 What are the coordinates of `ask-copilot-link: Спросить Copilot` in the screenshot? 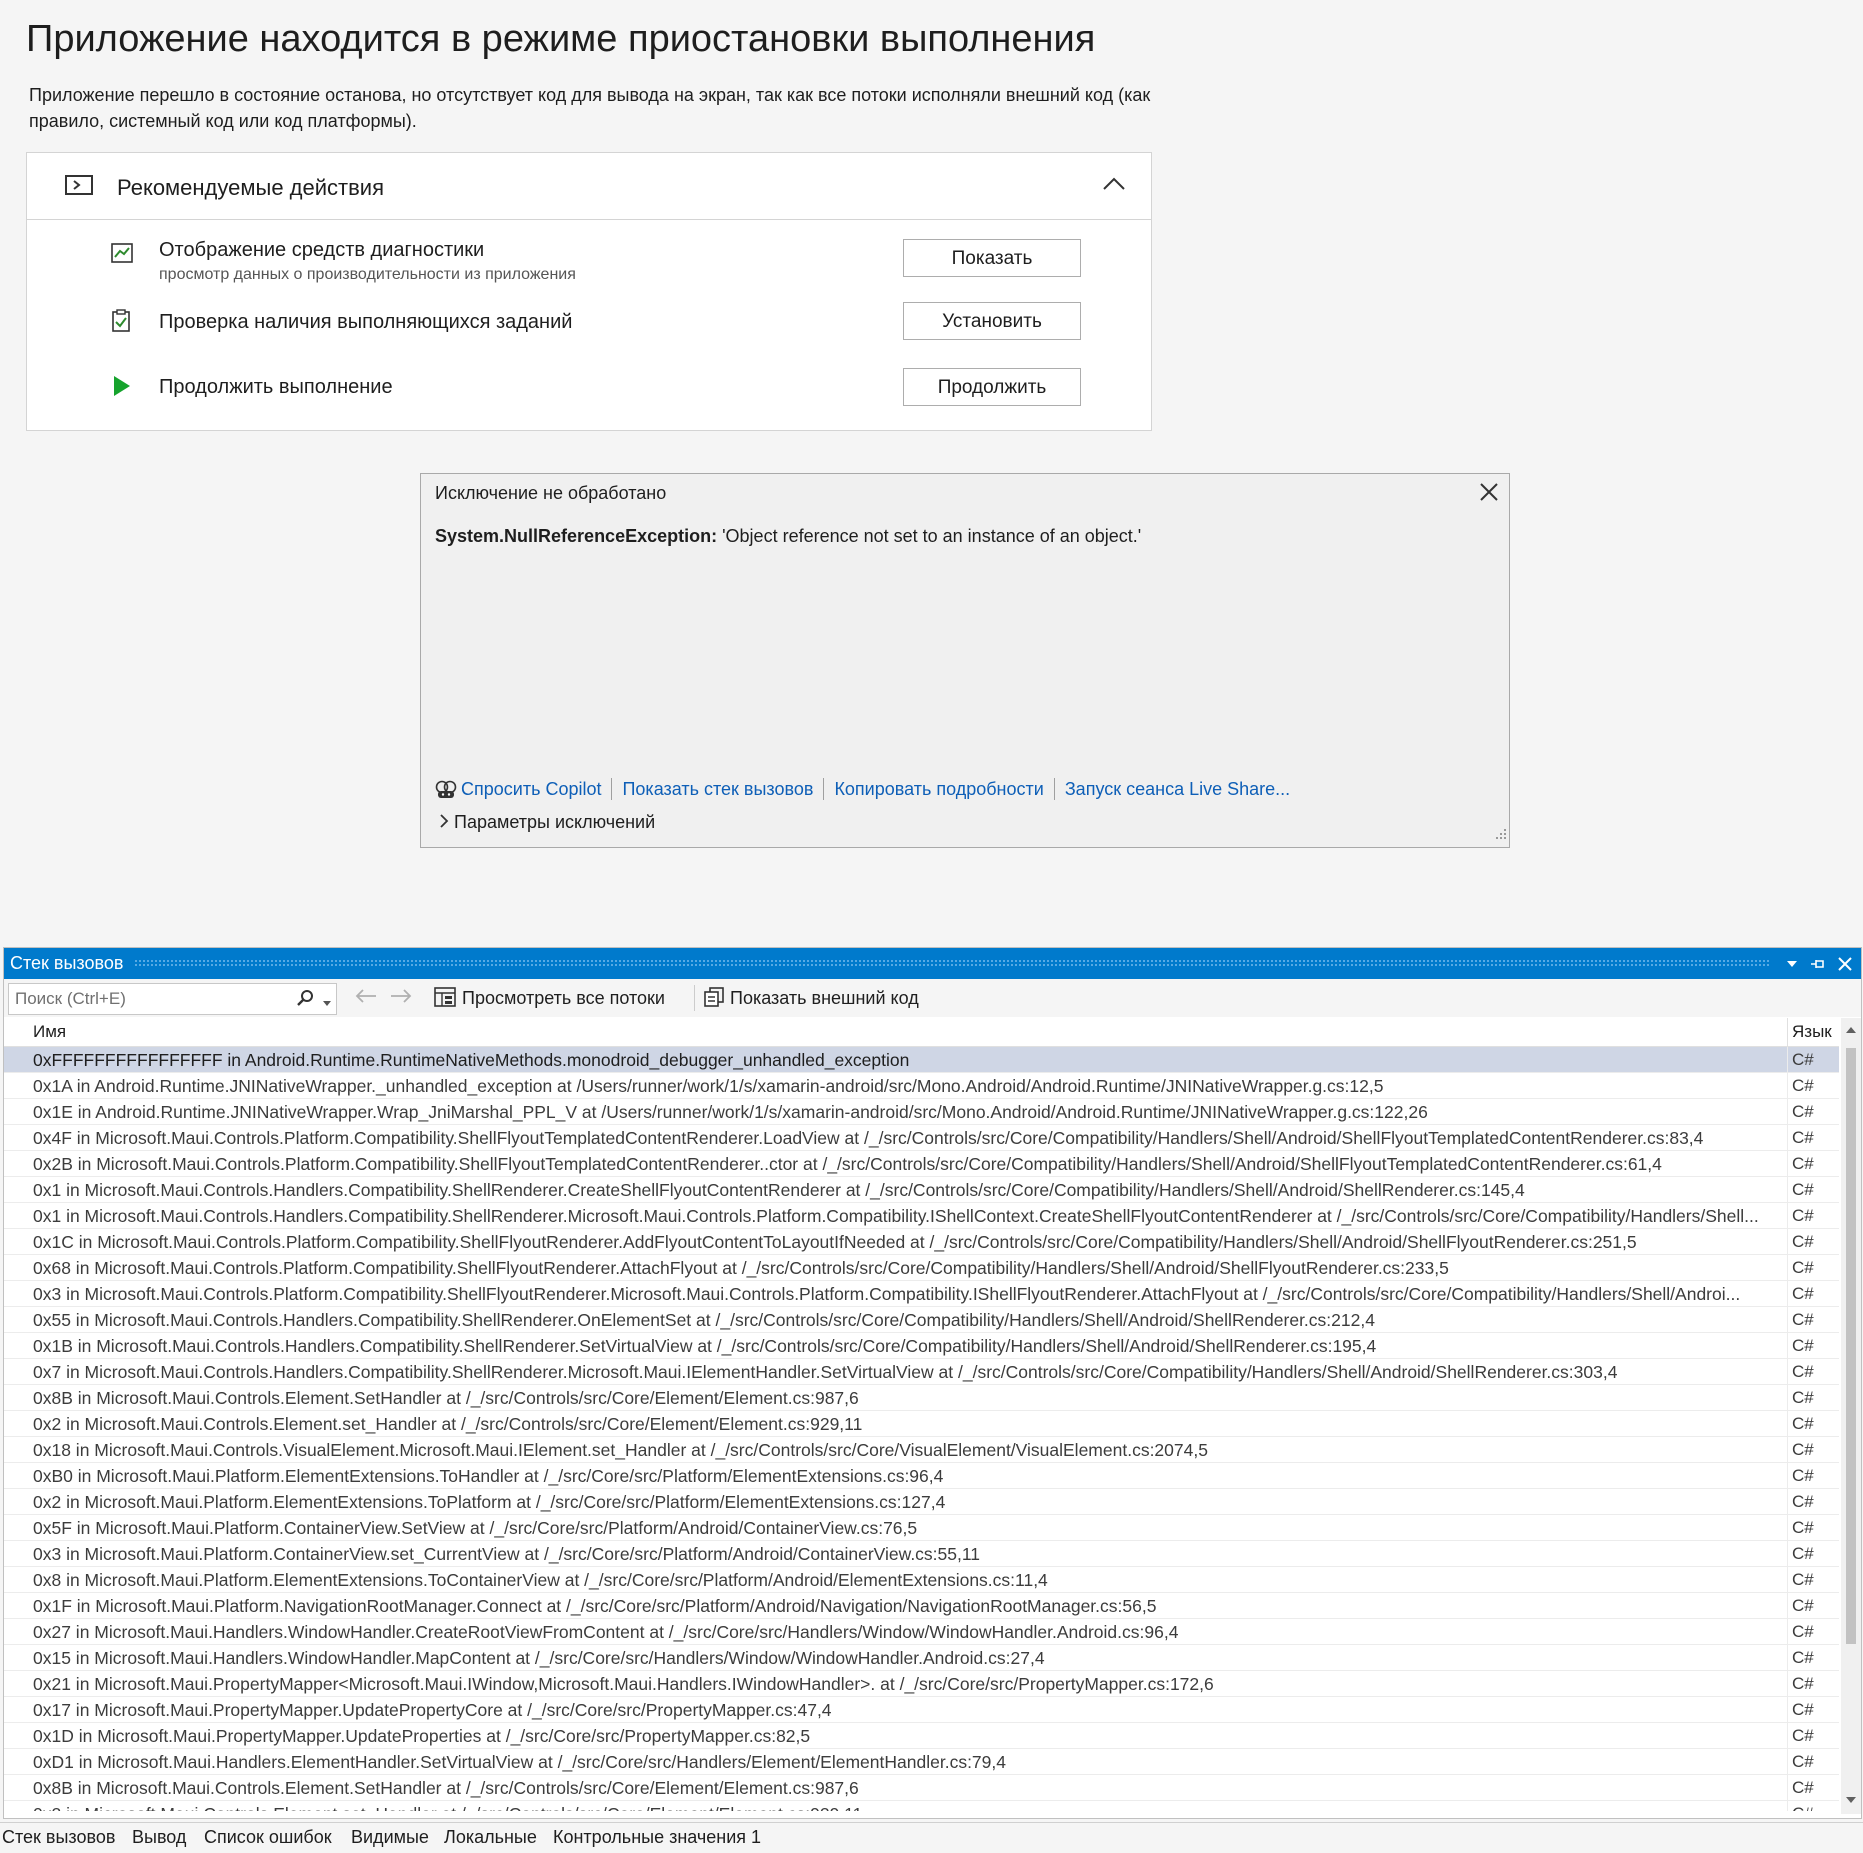 It's located at (531, 789).